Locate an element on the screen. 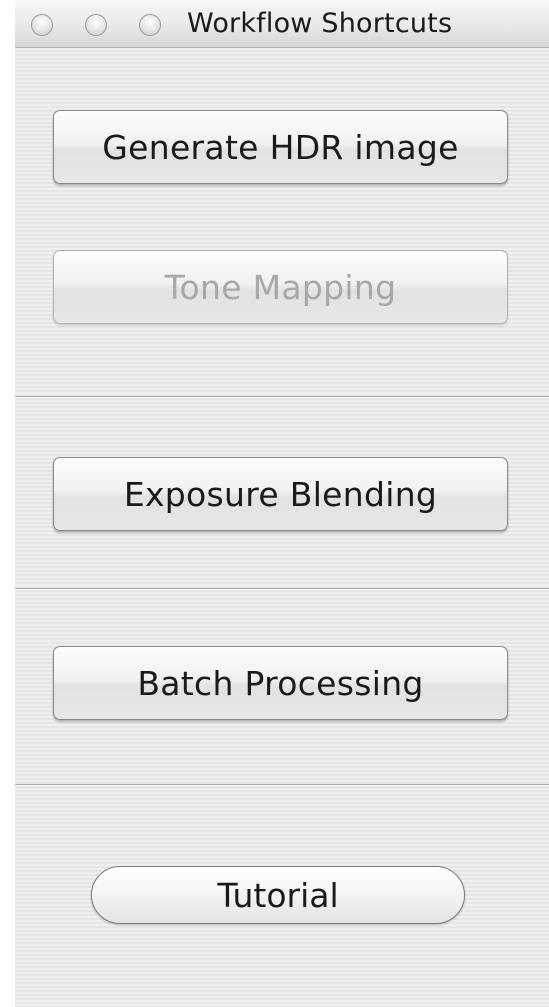 This screenshot has width=549, height=1007. close-window-button is located at coordinates (42, 25).